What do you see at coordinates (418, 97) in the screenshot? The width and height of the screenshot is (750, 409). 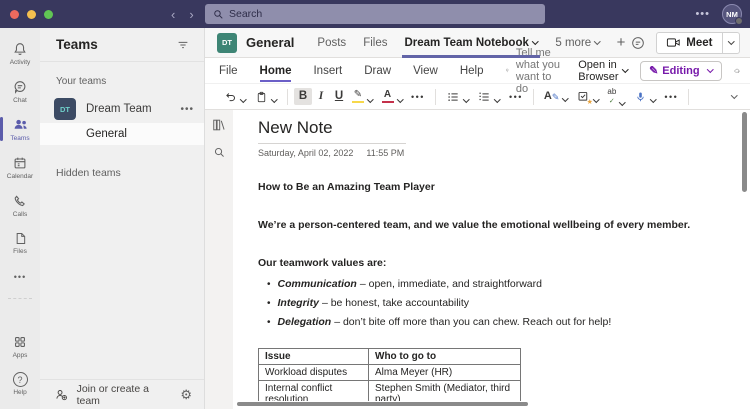 I see `more-font-options-icon: •••` at bounding box center [418, 97].